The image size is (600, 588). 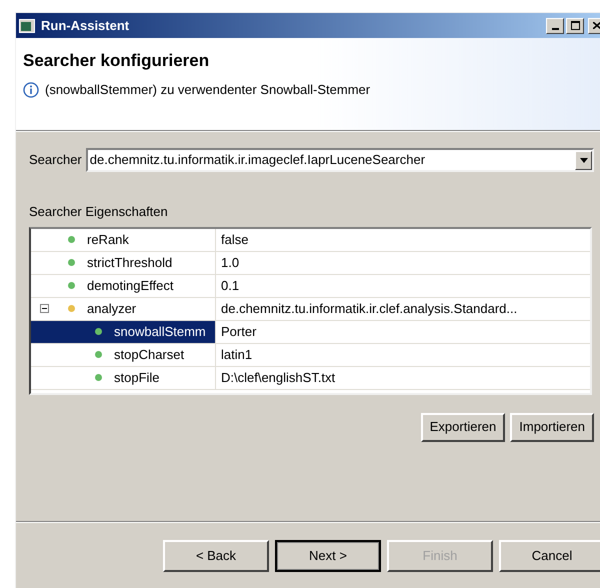 I want to click on property-value-cell: Porter, so click(x=403, y=331).